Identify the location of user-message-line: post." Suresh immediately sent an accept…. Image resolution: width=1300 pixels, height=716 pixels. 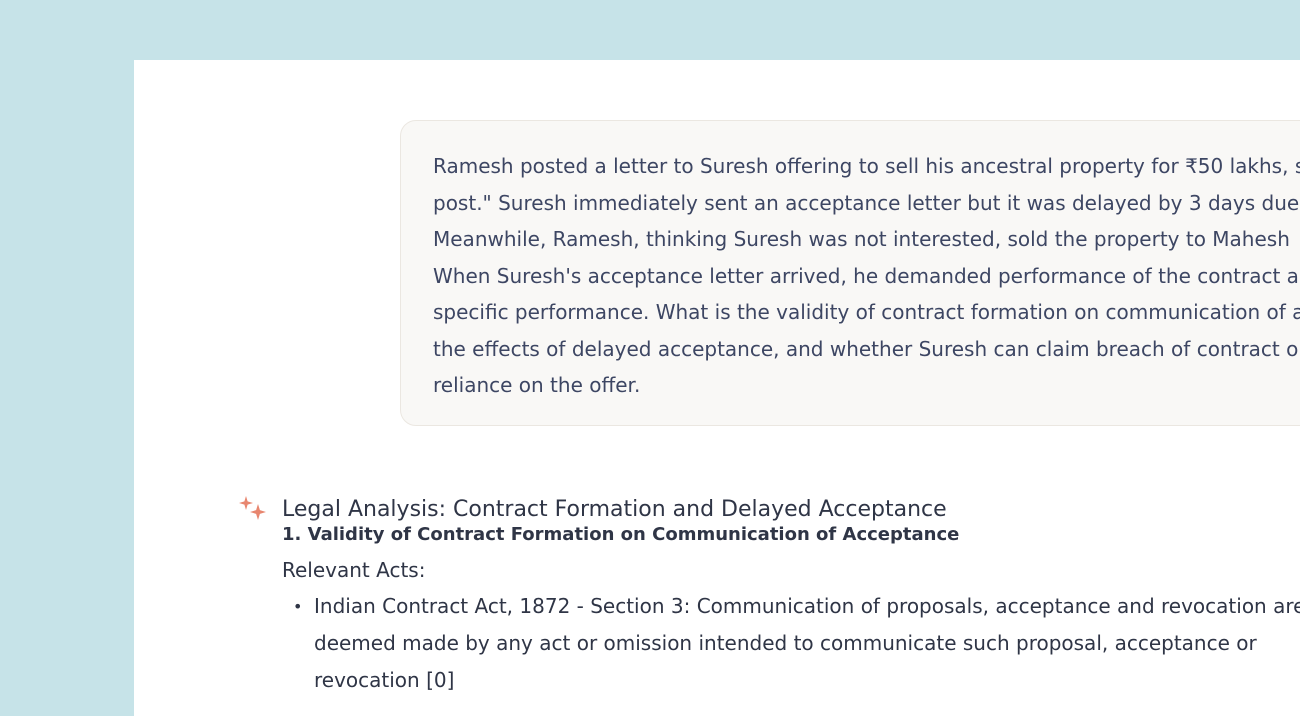
(866, 202).